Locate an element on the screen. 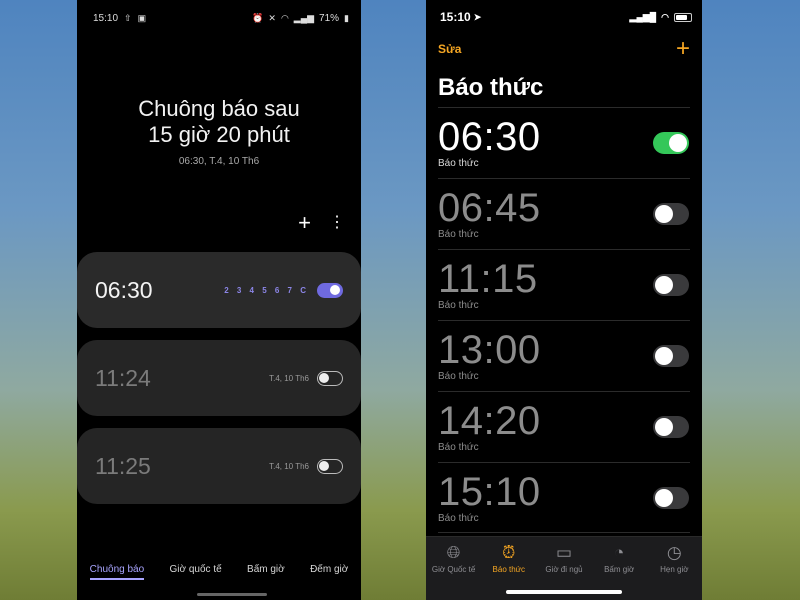 The width and height of the screenshot is (800, 600). image-icon: ▣ is located at coordinates (142, 17).